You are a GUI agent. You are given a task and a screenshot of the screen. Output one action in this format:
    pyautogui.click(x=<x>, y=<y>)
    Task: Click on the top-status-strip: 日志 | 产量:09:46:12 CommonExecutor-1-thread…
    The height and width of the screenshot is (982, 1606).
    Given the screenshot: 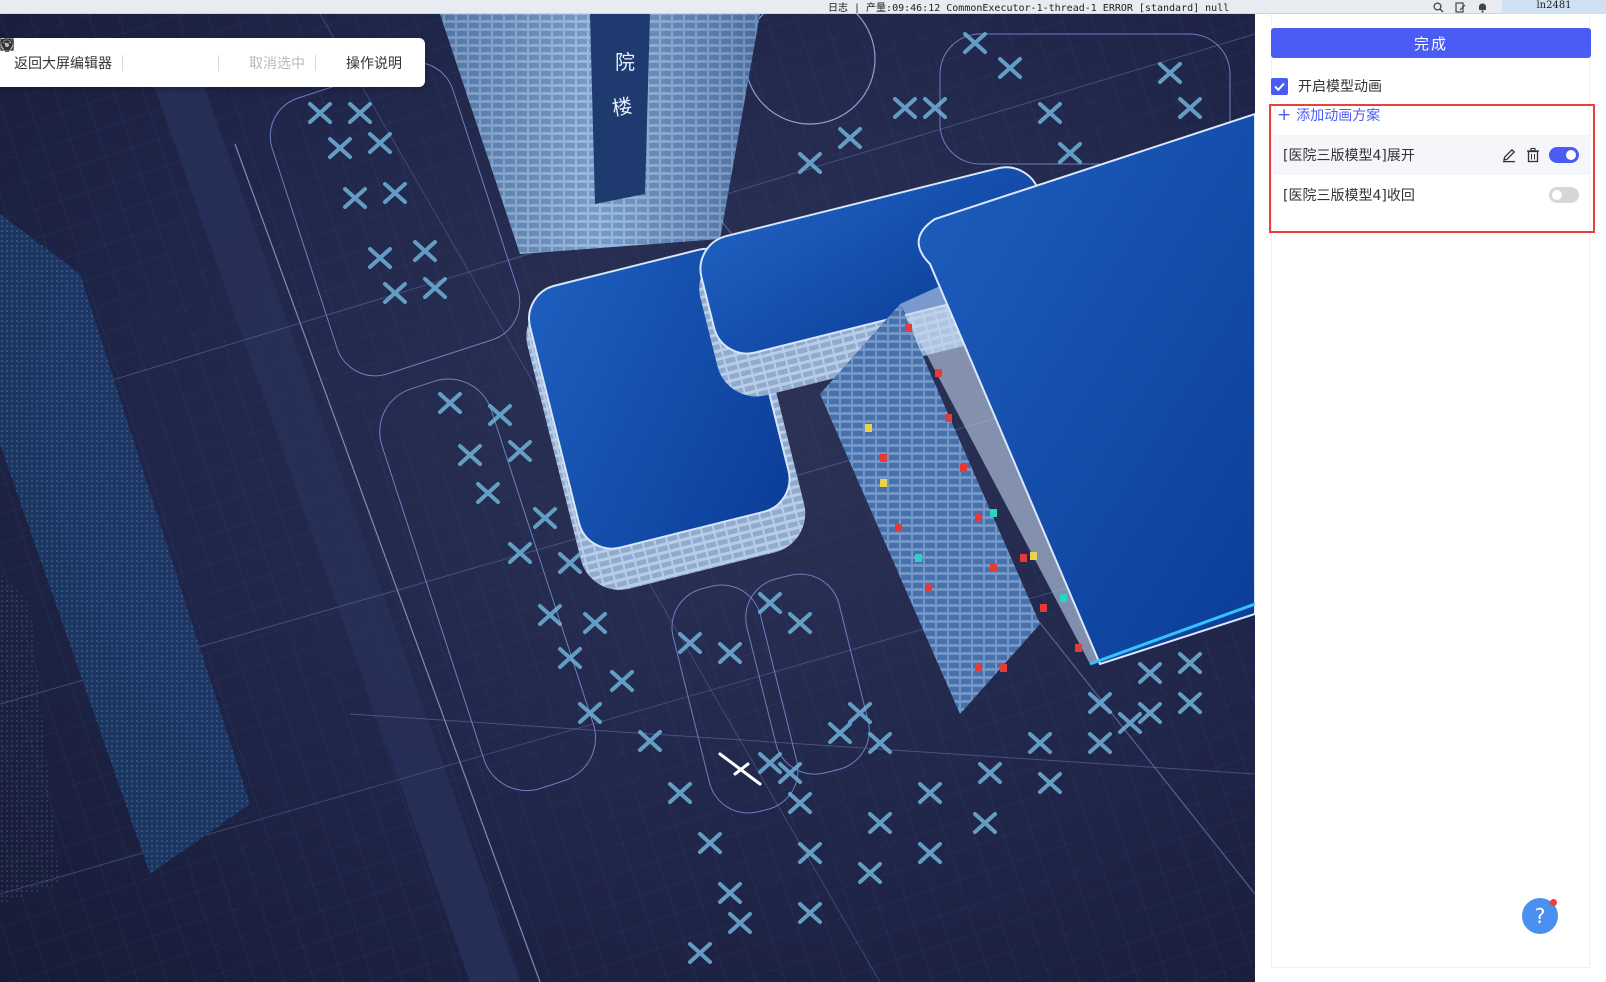 What is the action you would take?
    pyautogui.click(x=803, y=7)
    